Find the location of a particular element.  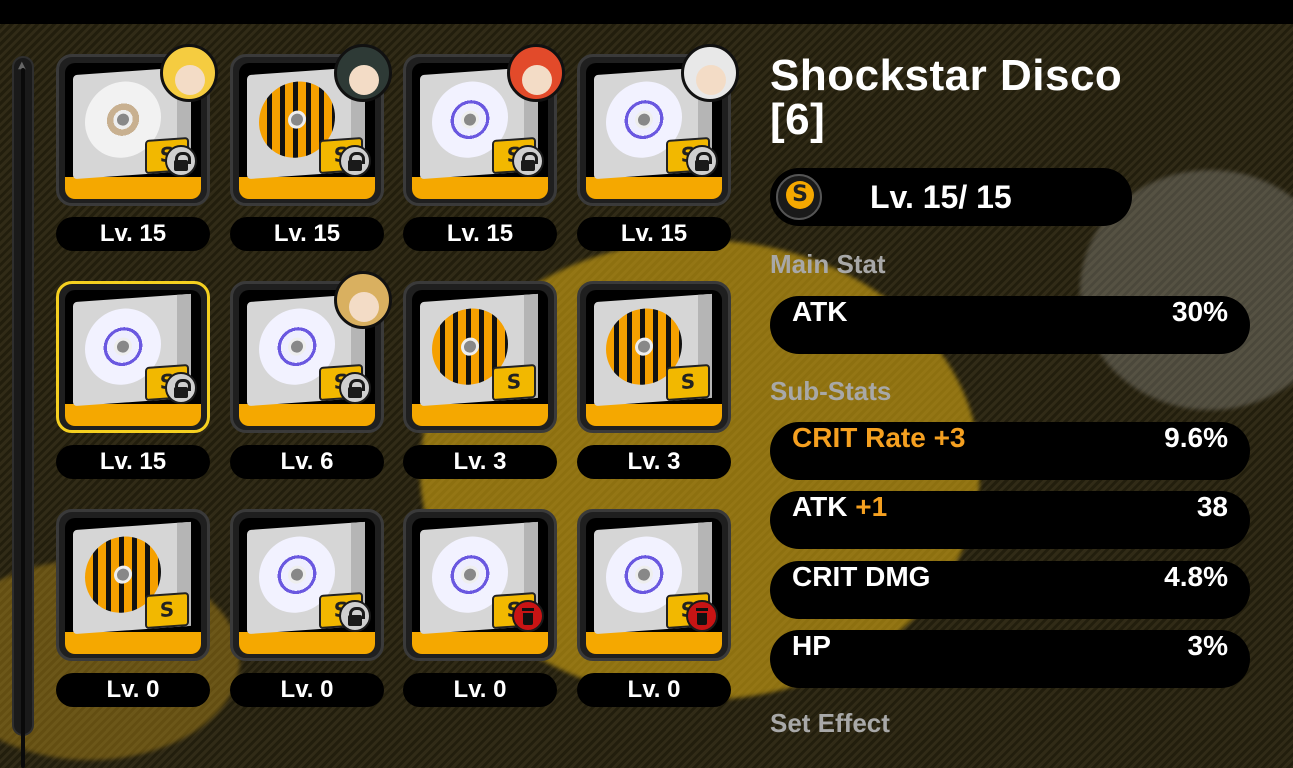

set-effect-label: Set Effect is located at coordinates (830, 723).